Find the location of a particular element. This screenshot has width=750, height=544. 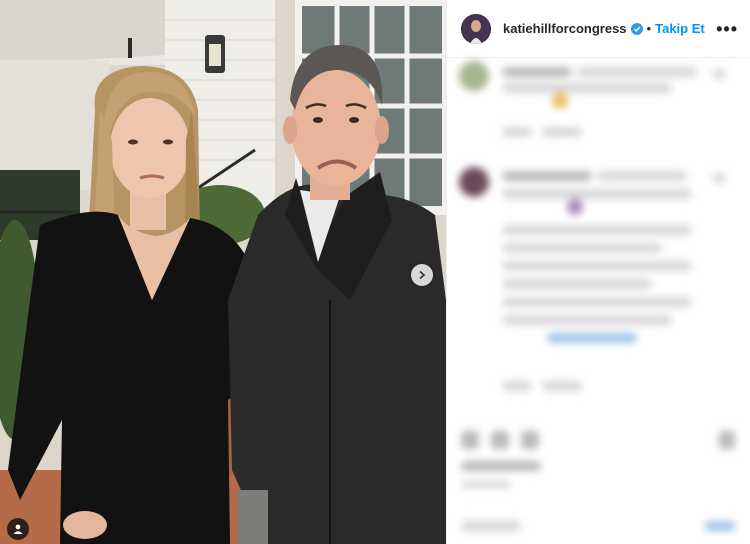

tagged-users-button is located at coordinates (18, 529).